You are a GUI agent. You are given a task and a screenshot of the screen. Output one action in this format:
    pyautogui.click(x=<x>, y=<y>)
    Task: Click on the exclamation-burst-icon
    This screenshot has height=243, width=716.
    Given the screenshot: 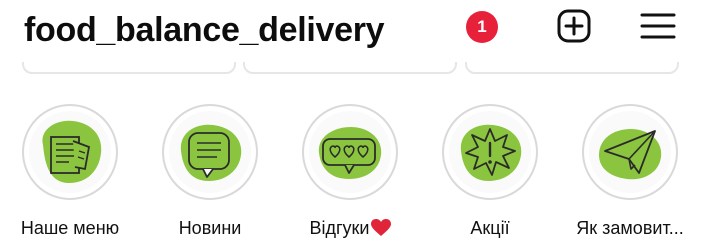 What is the action you would take?
    pyautogui.click(x=491, y=152)
    